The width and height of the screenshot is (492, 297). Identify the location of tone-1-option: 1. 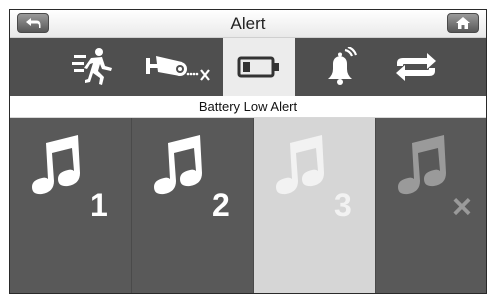
(71, 205).